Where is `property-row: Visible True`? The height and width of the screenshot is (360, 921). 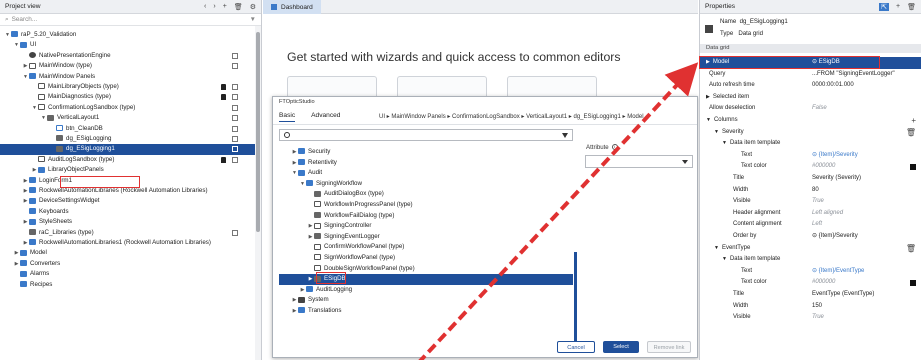 property-row: Visible True is located at coordinates (810, 202).